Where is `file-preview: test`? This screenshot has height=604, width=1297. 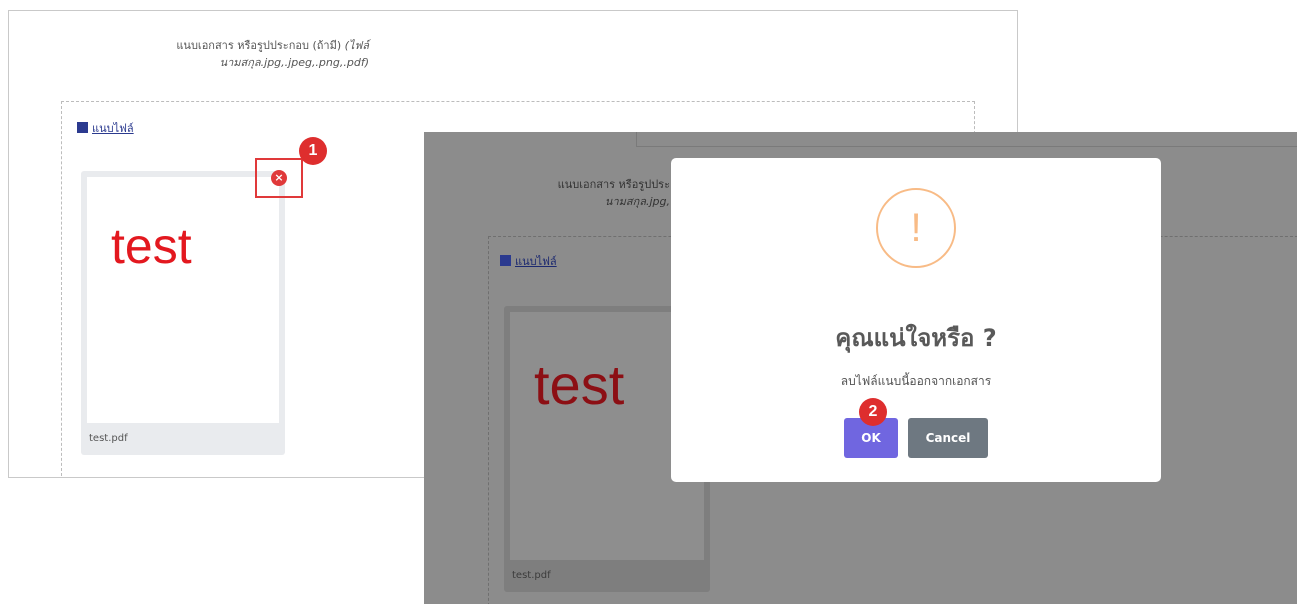
file-preview: test is located at coordinates (183, 300).